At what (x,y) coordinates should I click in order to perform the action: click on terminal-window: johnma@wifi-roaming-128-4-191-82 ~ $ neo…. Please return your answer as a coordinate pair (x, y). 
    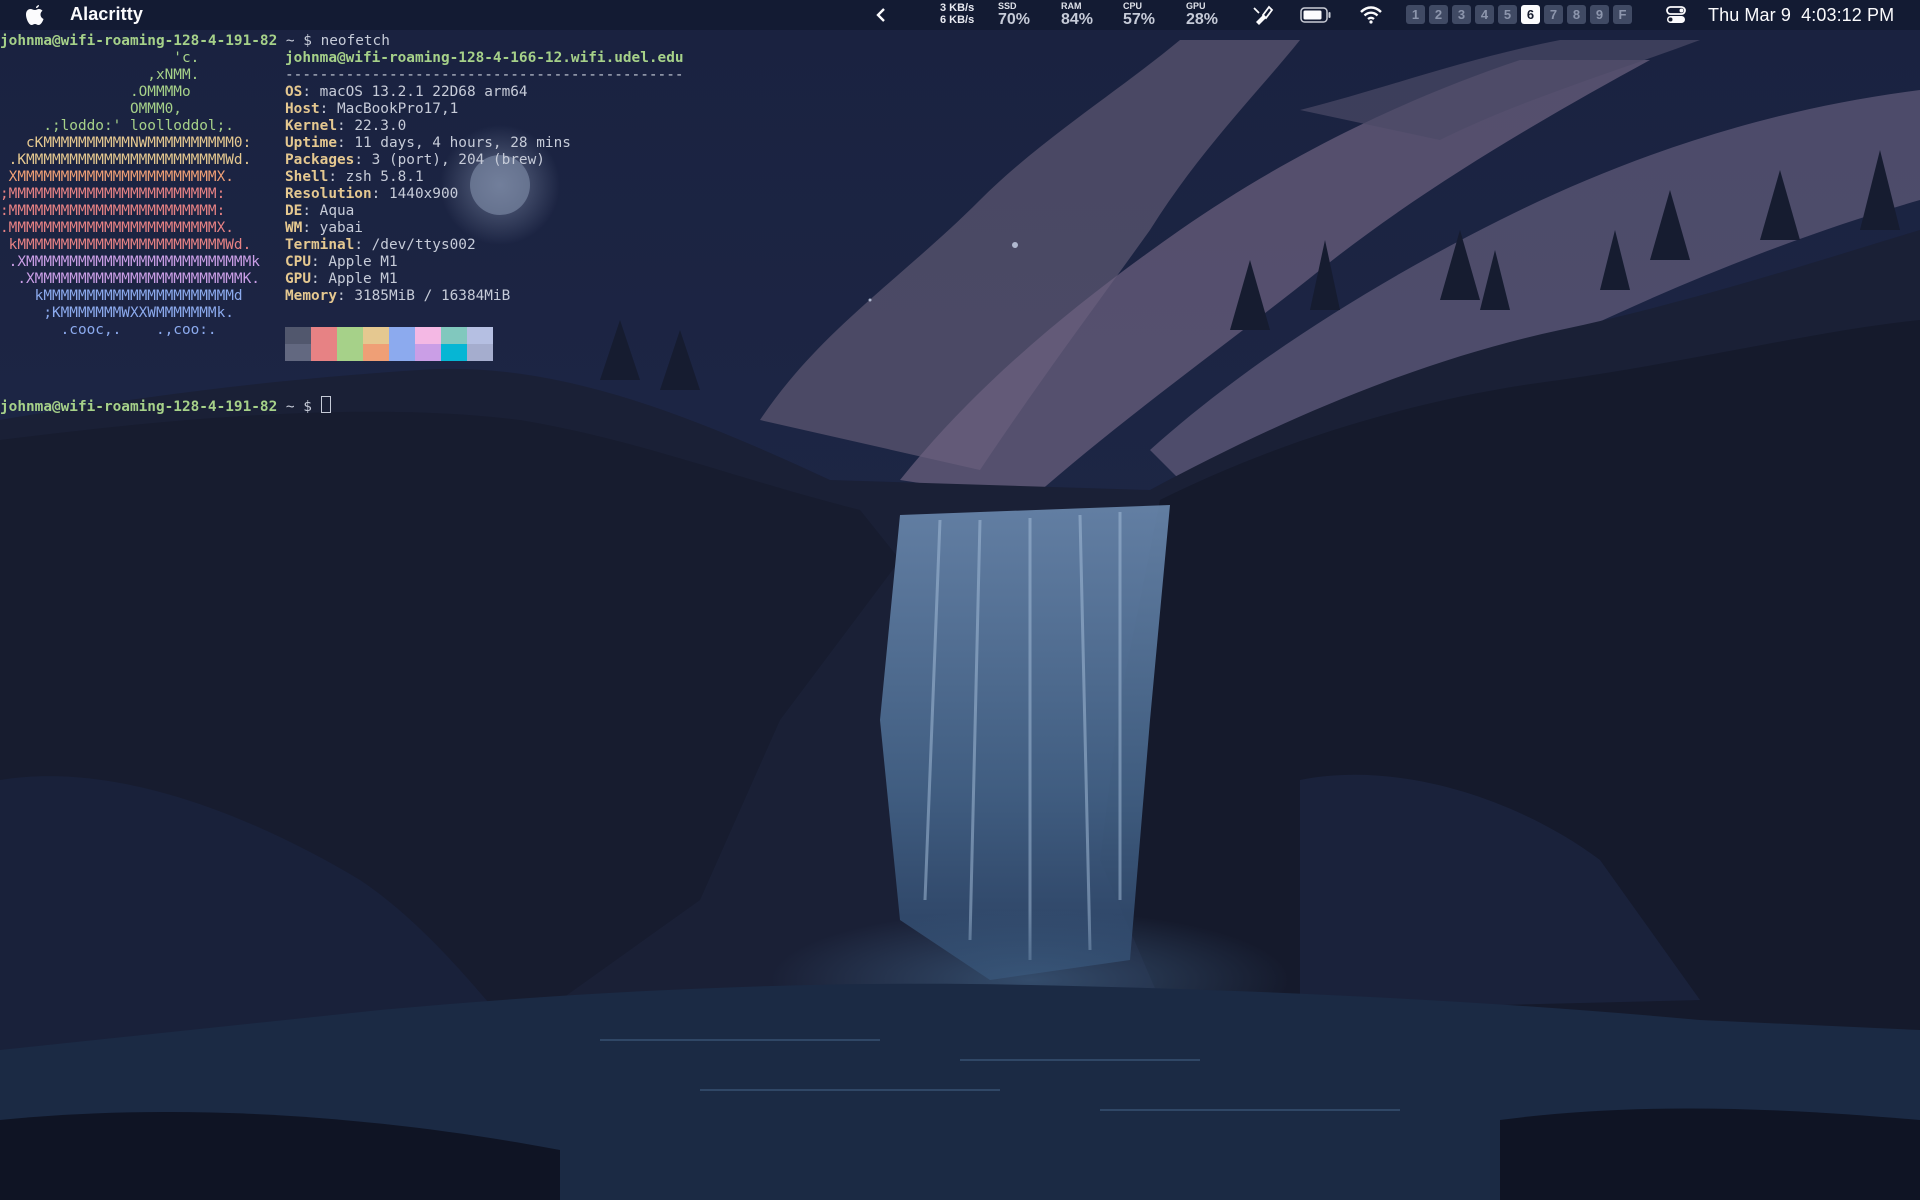
    Looking at the image, I should click on (380, 230).